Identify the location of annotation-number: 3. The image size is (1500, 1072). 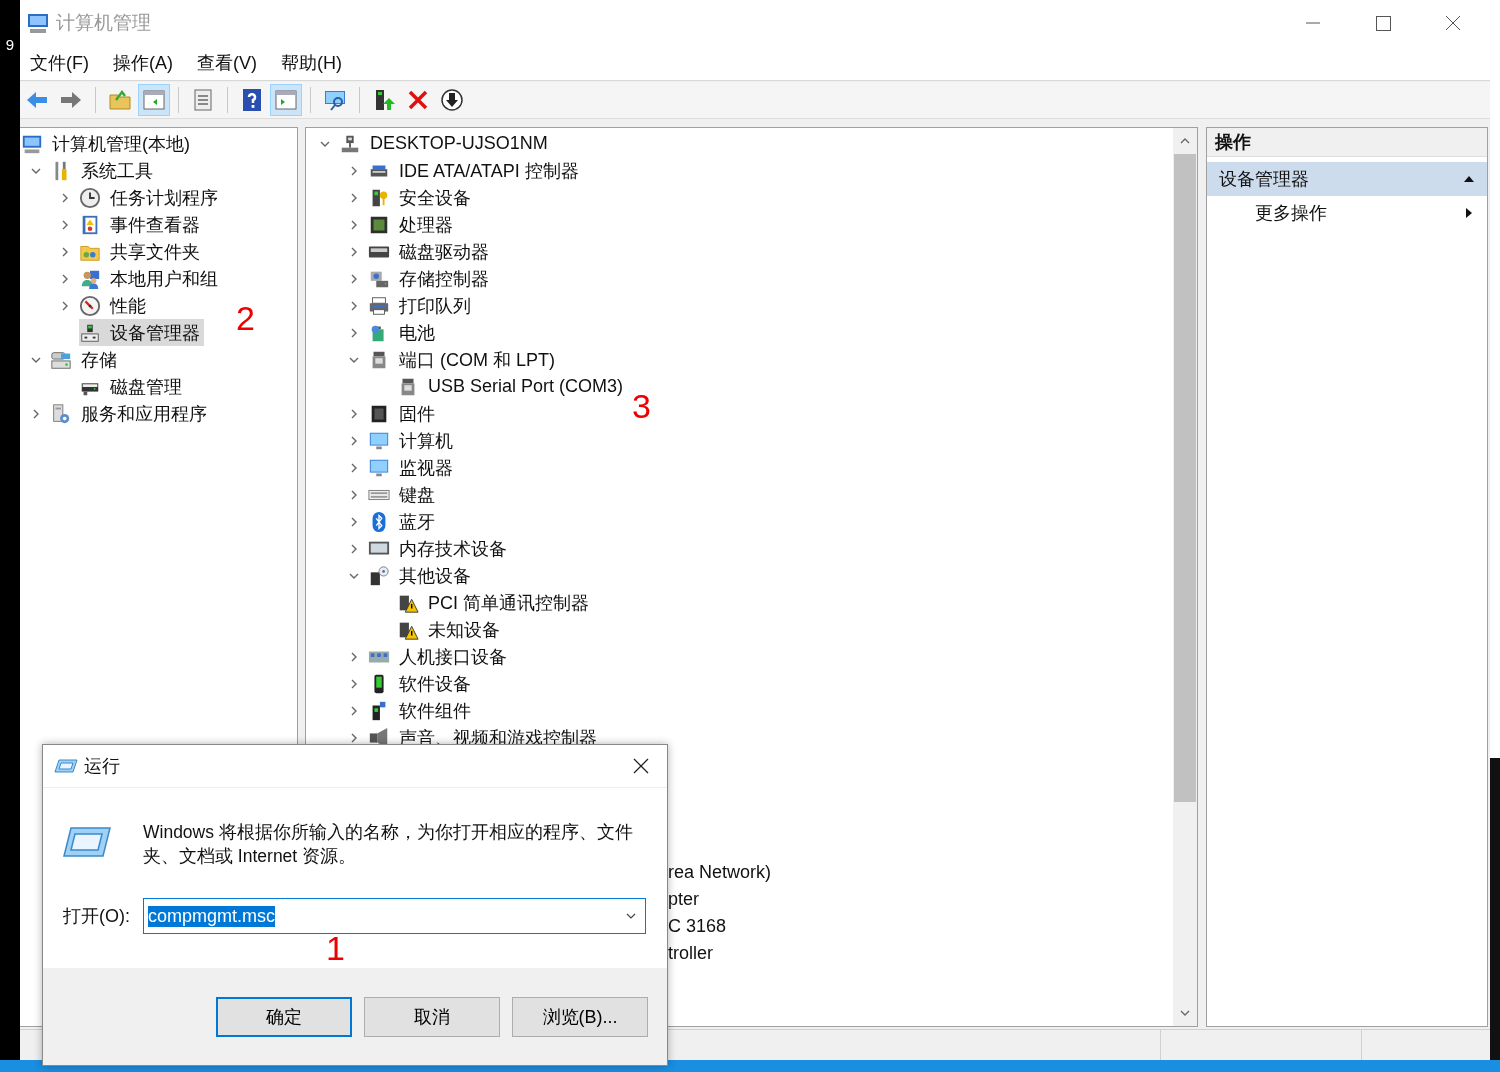
(641, 406).